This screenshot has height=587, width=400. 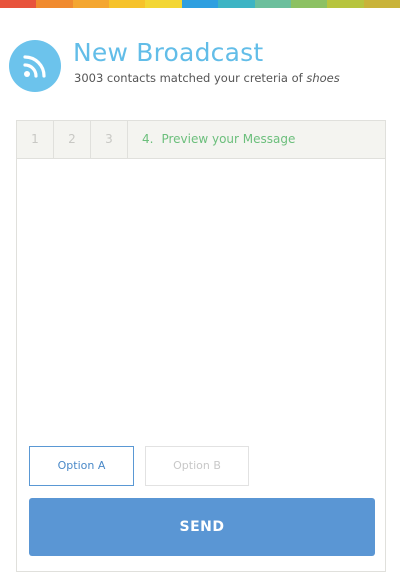 What do you see at coordinates (109, 139) in the screenshot?
I see `step-3-tab: 3` at bounding box center [109, 139].